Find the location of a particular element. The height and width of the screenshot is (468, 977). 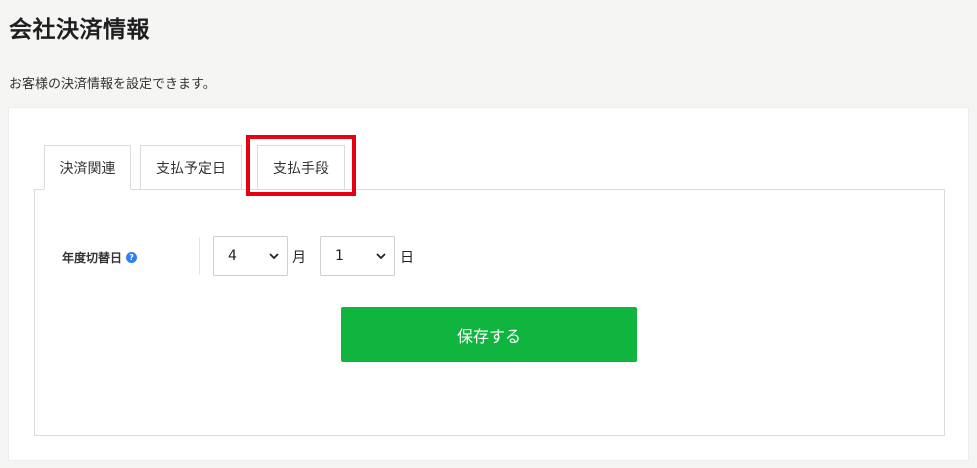

day-select-value: 1 is located at coordinates (339, 256).